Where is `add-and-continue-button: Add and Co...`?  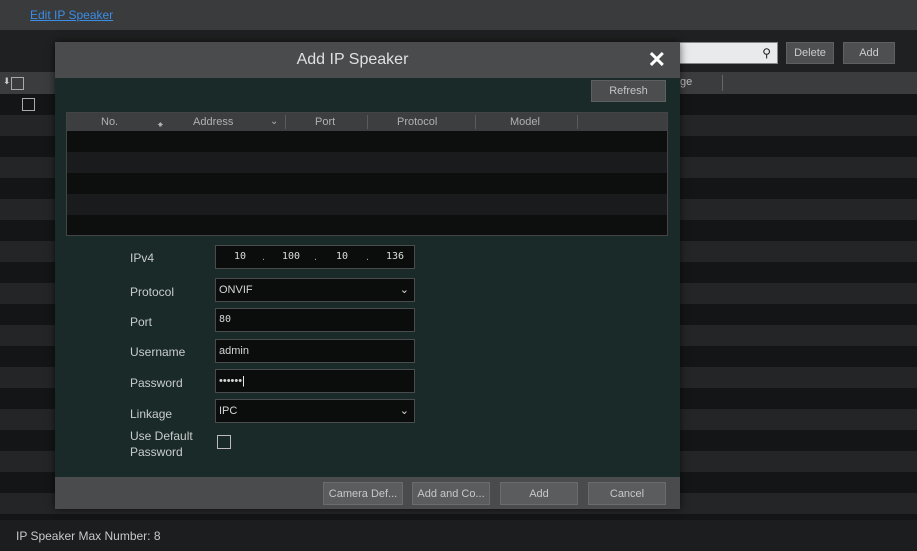
add-and-continue-button: Add and Co... is located at coordinates (451, 493).